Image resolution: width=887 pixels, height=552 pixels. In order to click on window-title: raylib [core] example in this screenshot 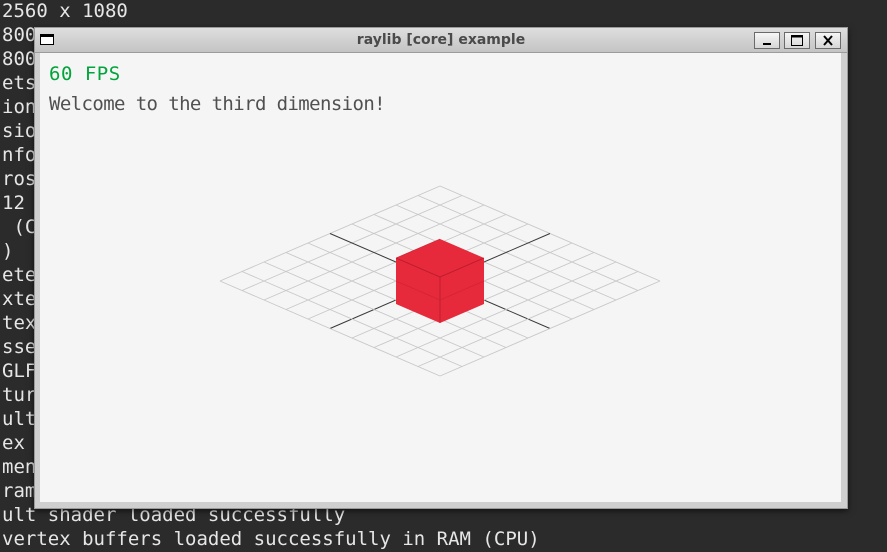, I will do `click(441, 40)`.